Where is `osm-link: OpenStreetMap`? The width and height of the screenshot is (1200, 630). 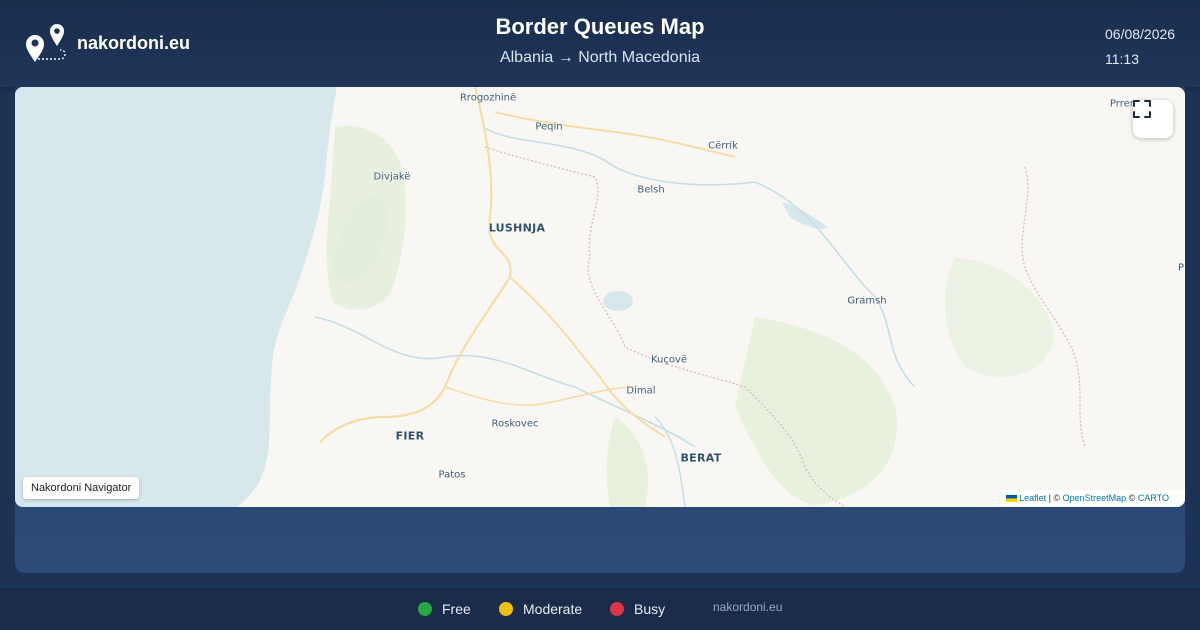 osm-link: OpenStreetMap is located at coordinates (1095, 498).